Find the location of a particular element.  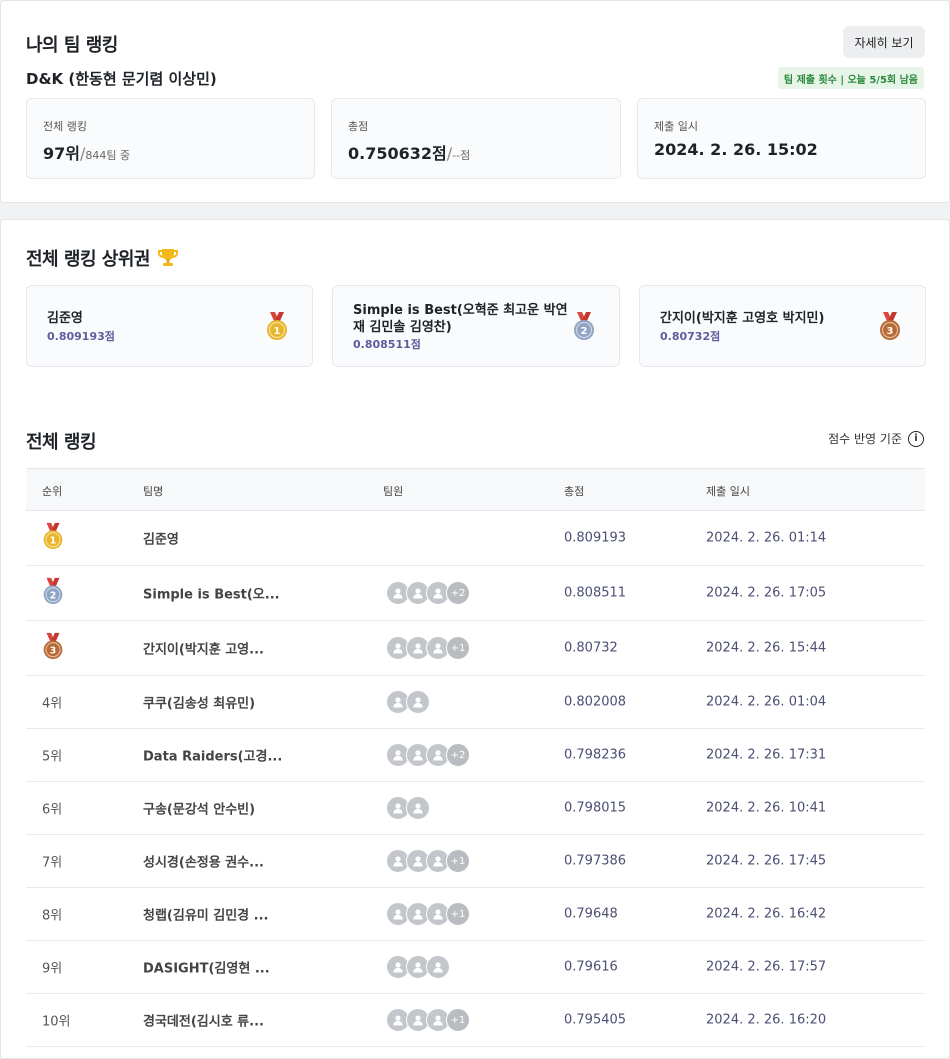

criteria-label: 점수 반영 기준 is located at coordinates (865, 439).